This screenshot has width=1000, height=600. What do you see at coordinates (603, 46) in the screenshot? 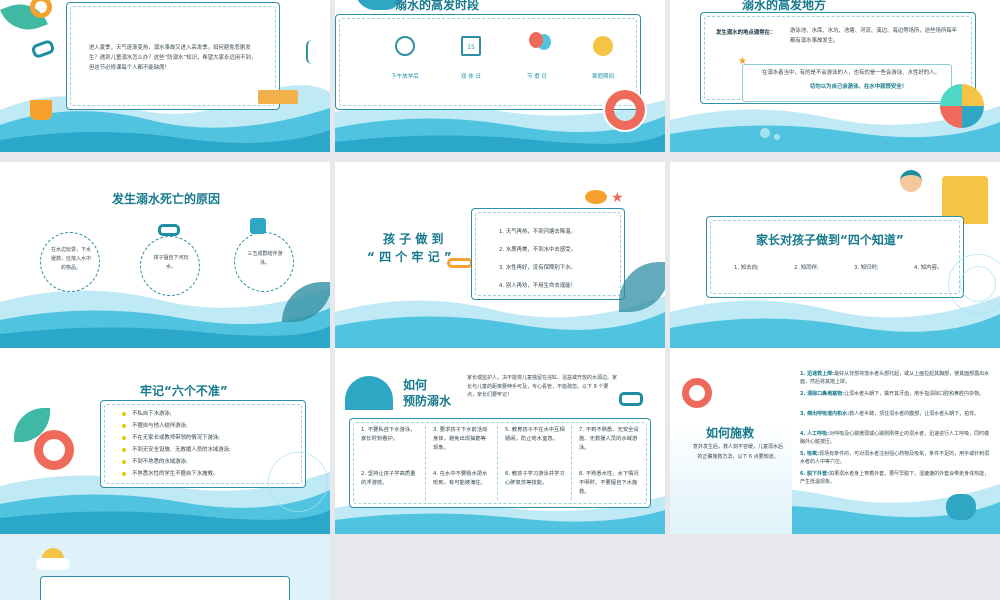
I see `sun-icon` at bounding box center [603, 46].